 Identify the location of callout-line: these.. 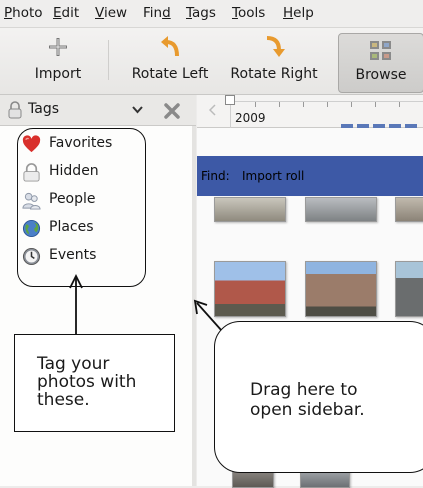
(63, 400).